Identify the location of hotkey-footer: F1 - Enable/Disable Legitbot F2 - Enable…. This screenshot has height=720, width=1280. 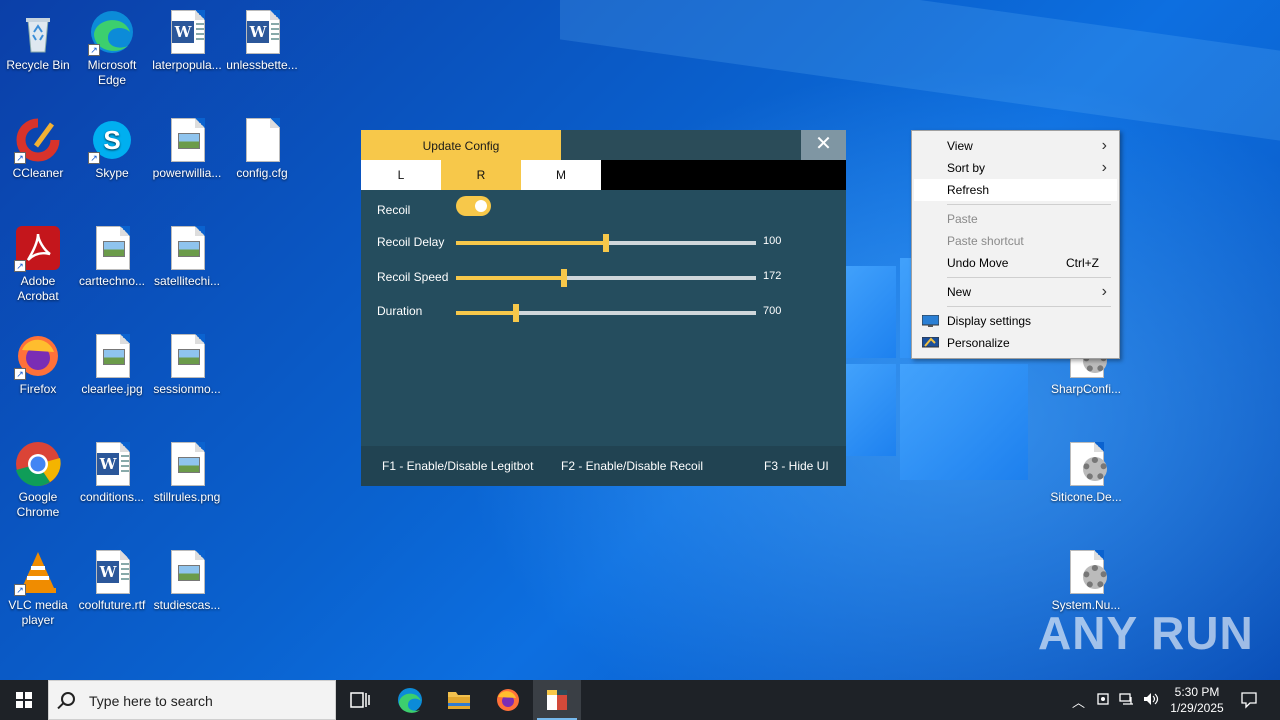
(603, 466).